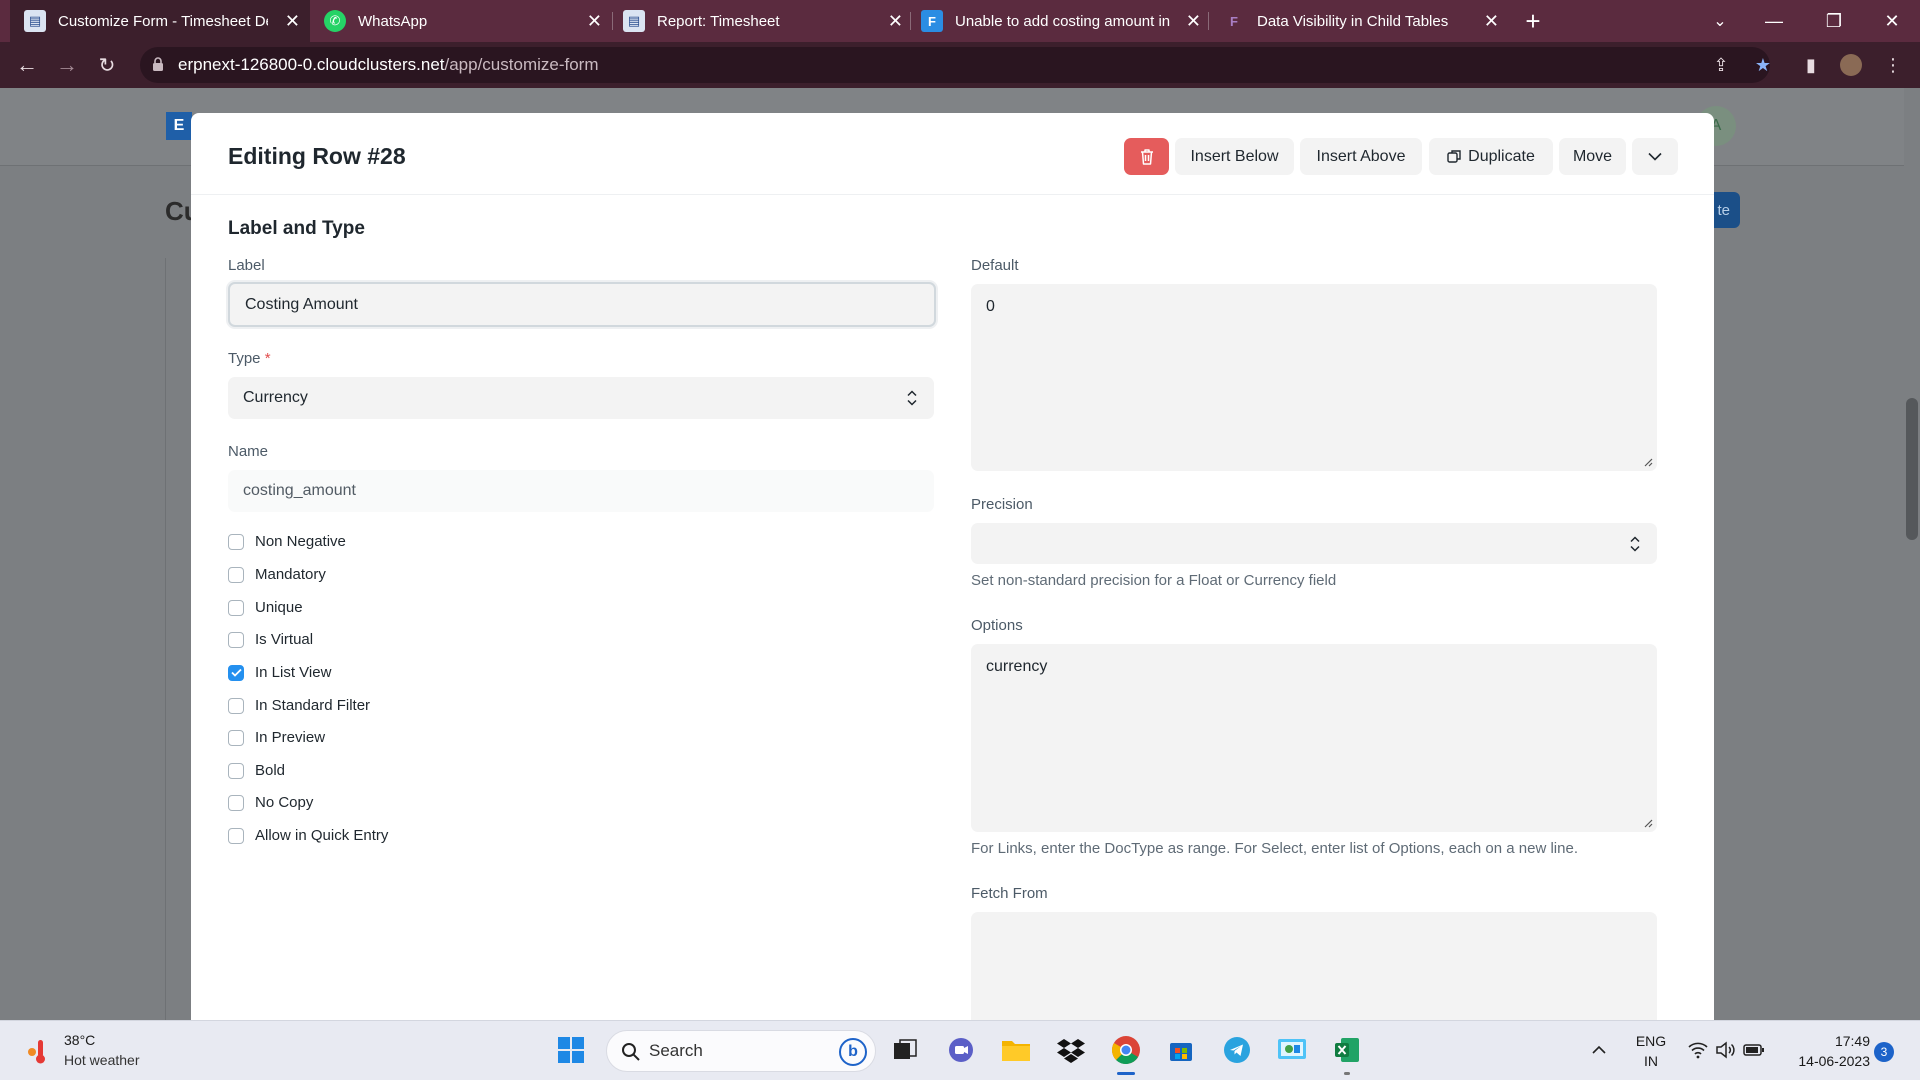  I want to click on checkbox-box-checked, so click(236, 672).